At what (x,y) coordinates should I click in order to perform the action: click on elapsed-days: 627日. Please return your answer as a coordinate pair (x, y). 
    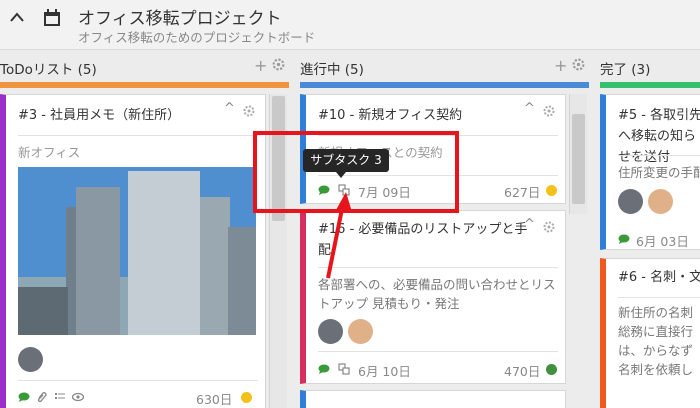
    Looking at the image, I should click on (522, 192).